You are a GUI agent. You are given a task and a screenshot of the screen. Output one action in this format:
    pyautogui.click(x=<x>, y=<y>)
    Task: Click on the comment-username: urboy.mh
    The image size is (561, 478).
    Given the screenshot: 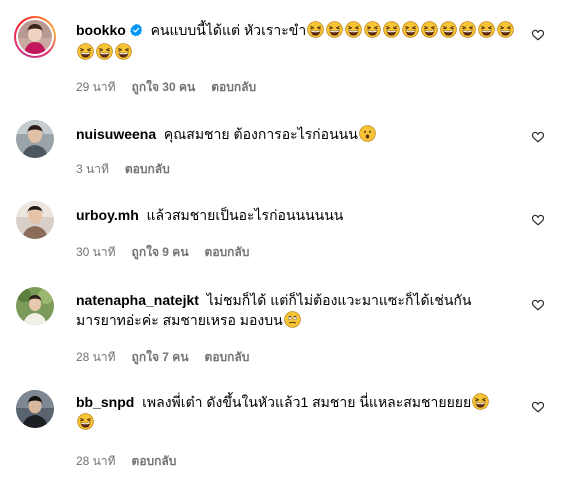 What is the action you would take?
    pyautogui.click(x=107, y=215)
    